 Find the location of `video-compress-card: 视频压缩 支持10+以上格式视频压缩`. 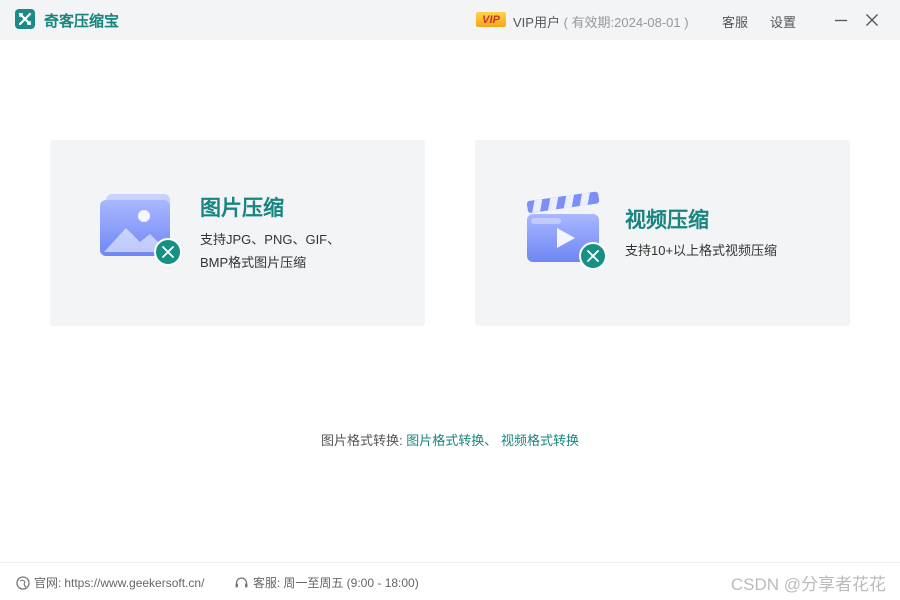

video-compress-card: 视频压缩 支持10+以上格式视频压缩 is located at coordinates (662, 233).